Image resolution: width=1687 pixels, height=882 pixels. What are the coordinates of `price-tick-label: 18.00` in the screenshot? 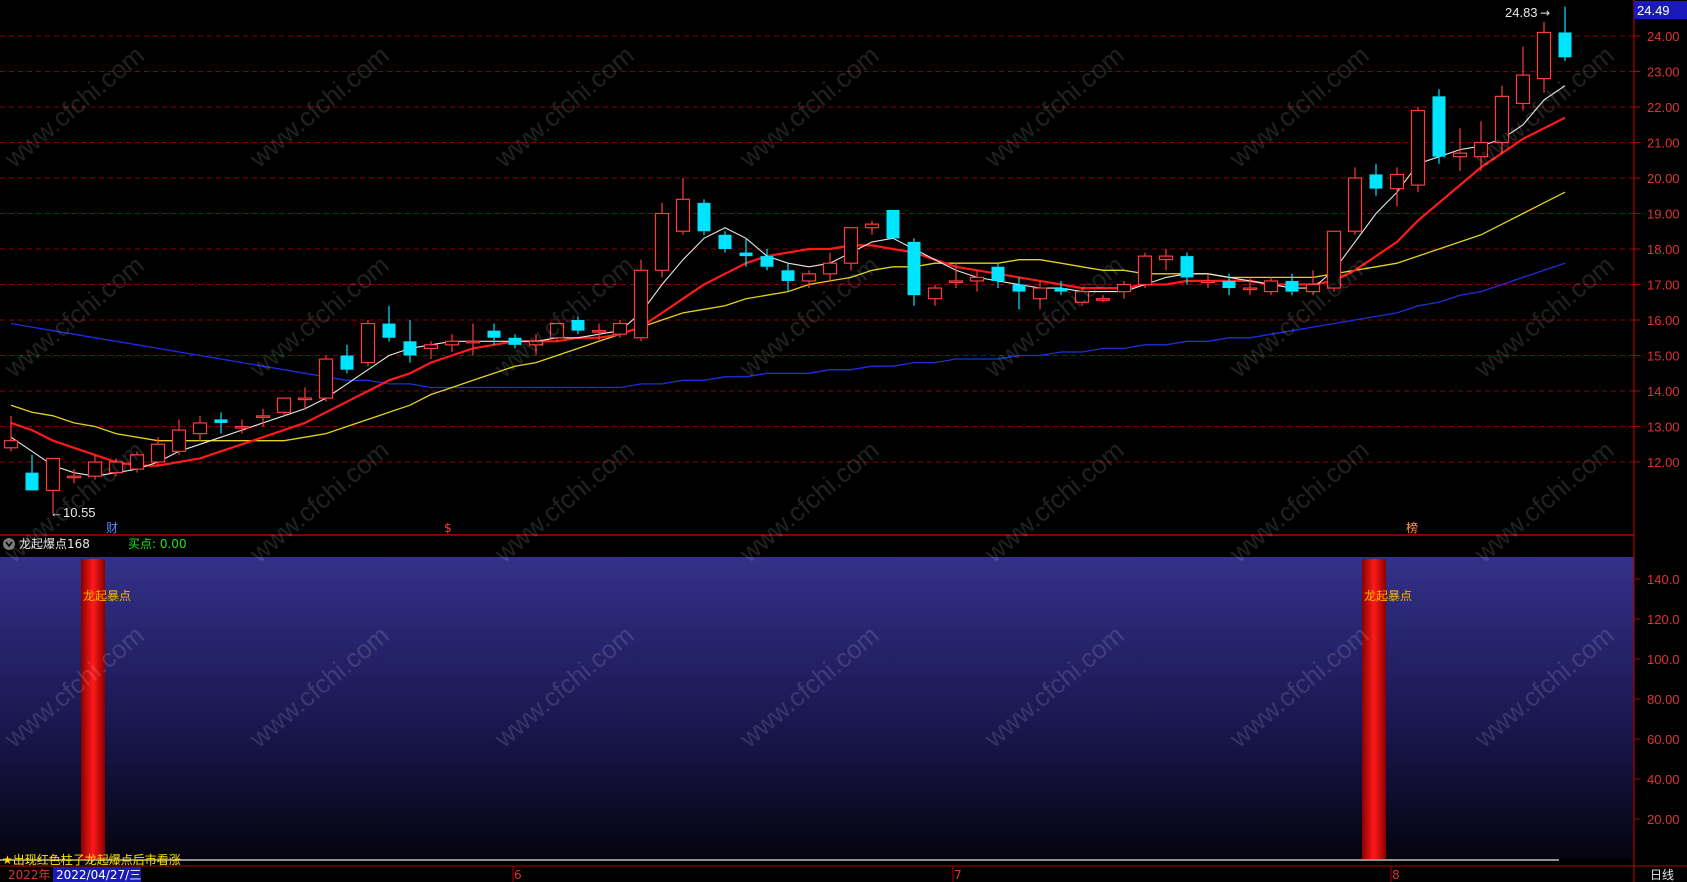 It's located at (1663, 249).